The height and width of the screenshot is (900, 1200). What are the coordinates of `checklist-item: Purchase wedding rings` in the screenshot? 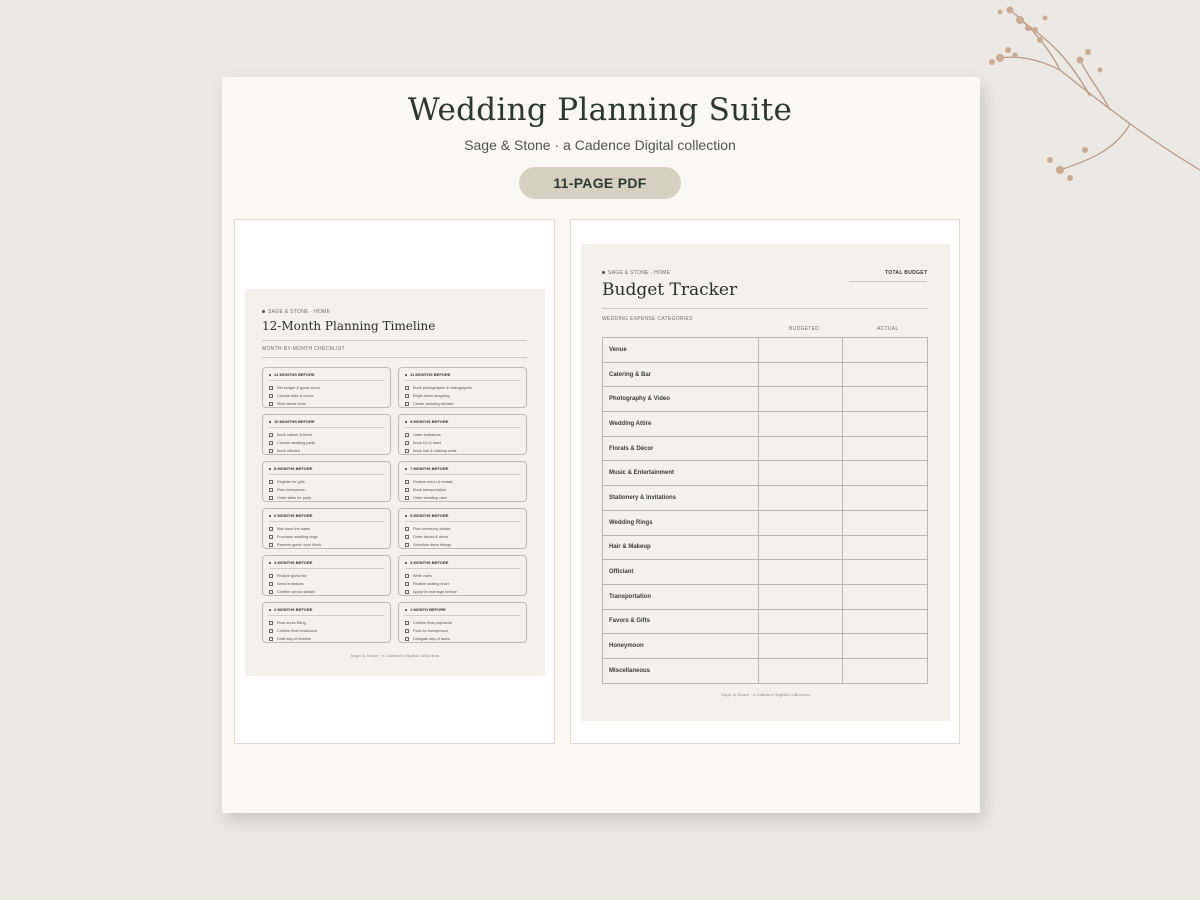 It's located at (326, 537).